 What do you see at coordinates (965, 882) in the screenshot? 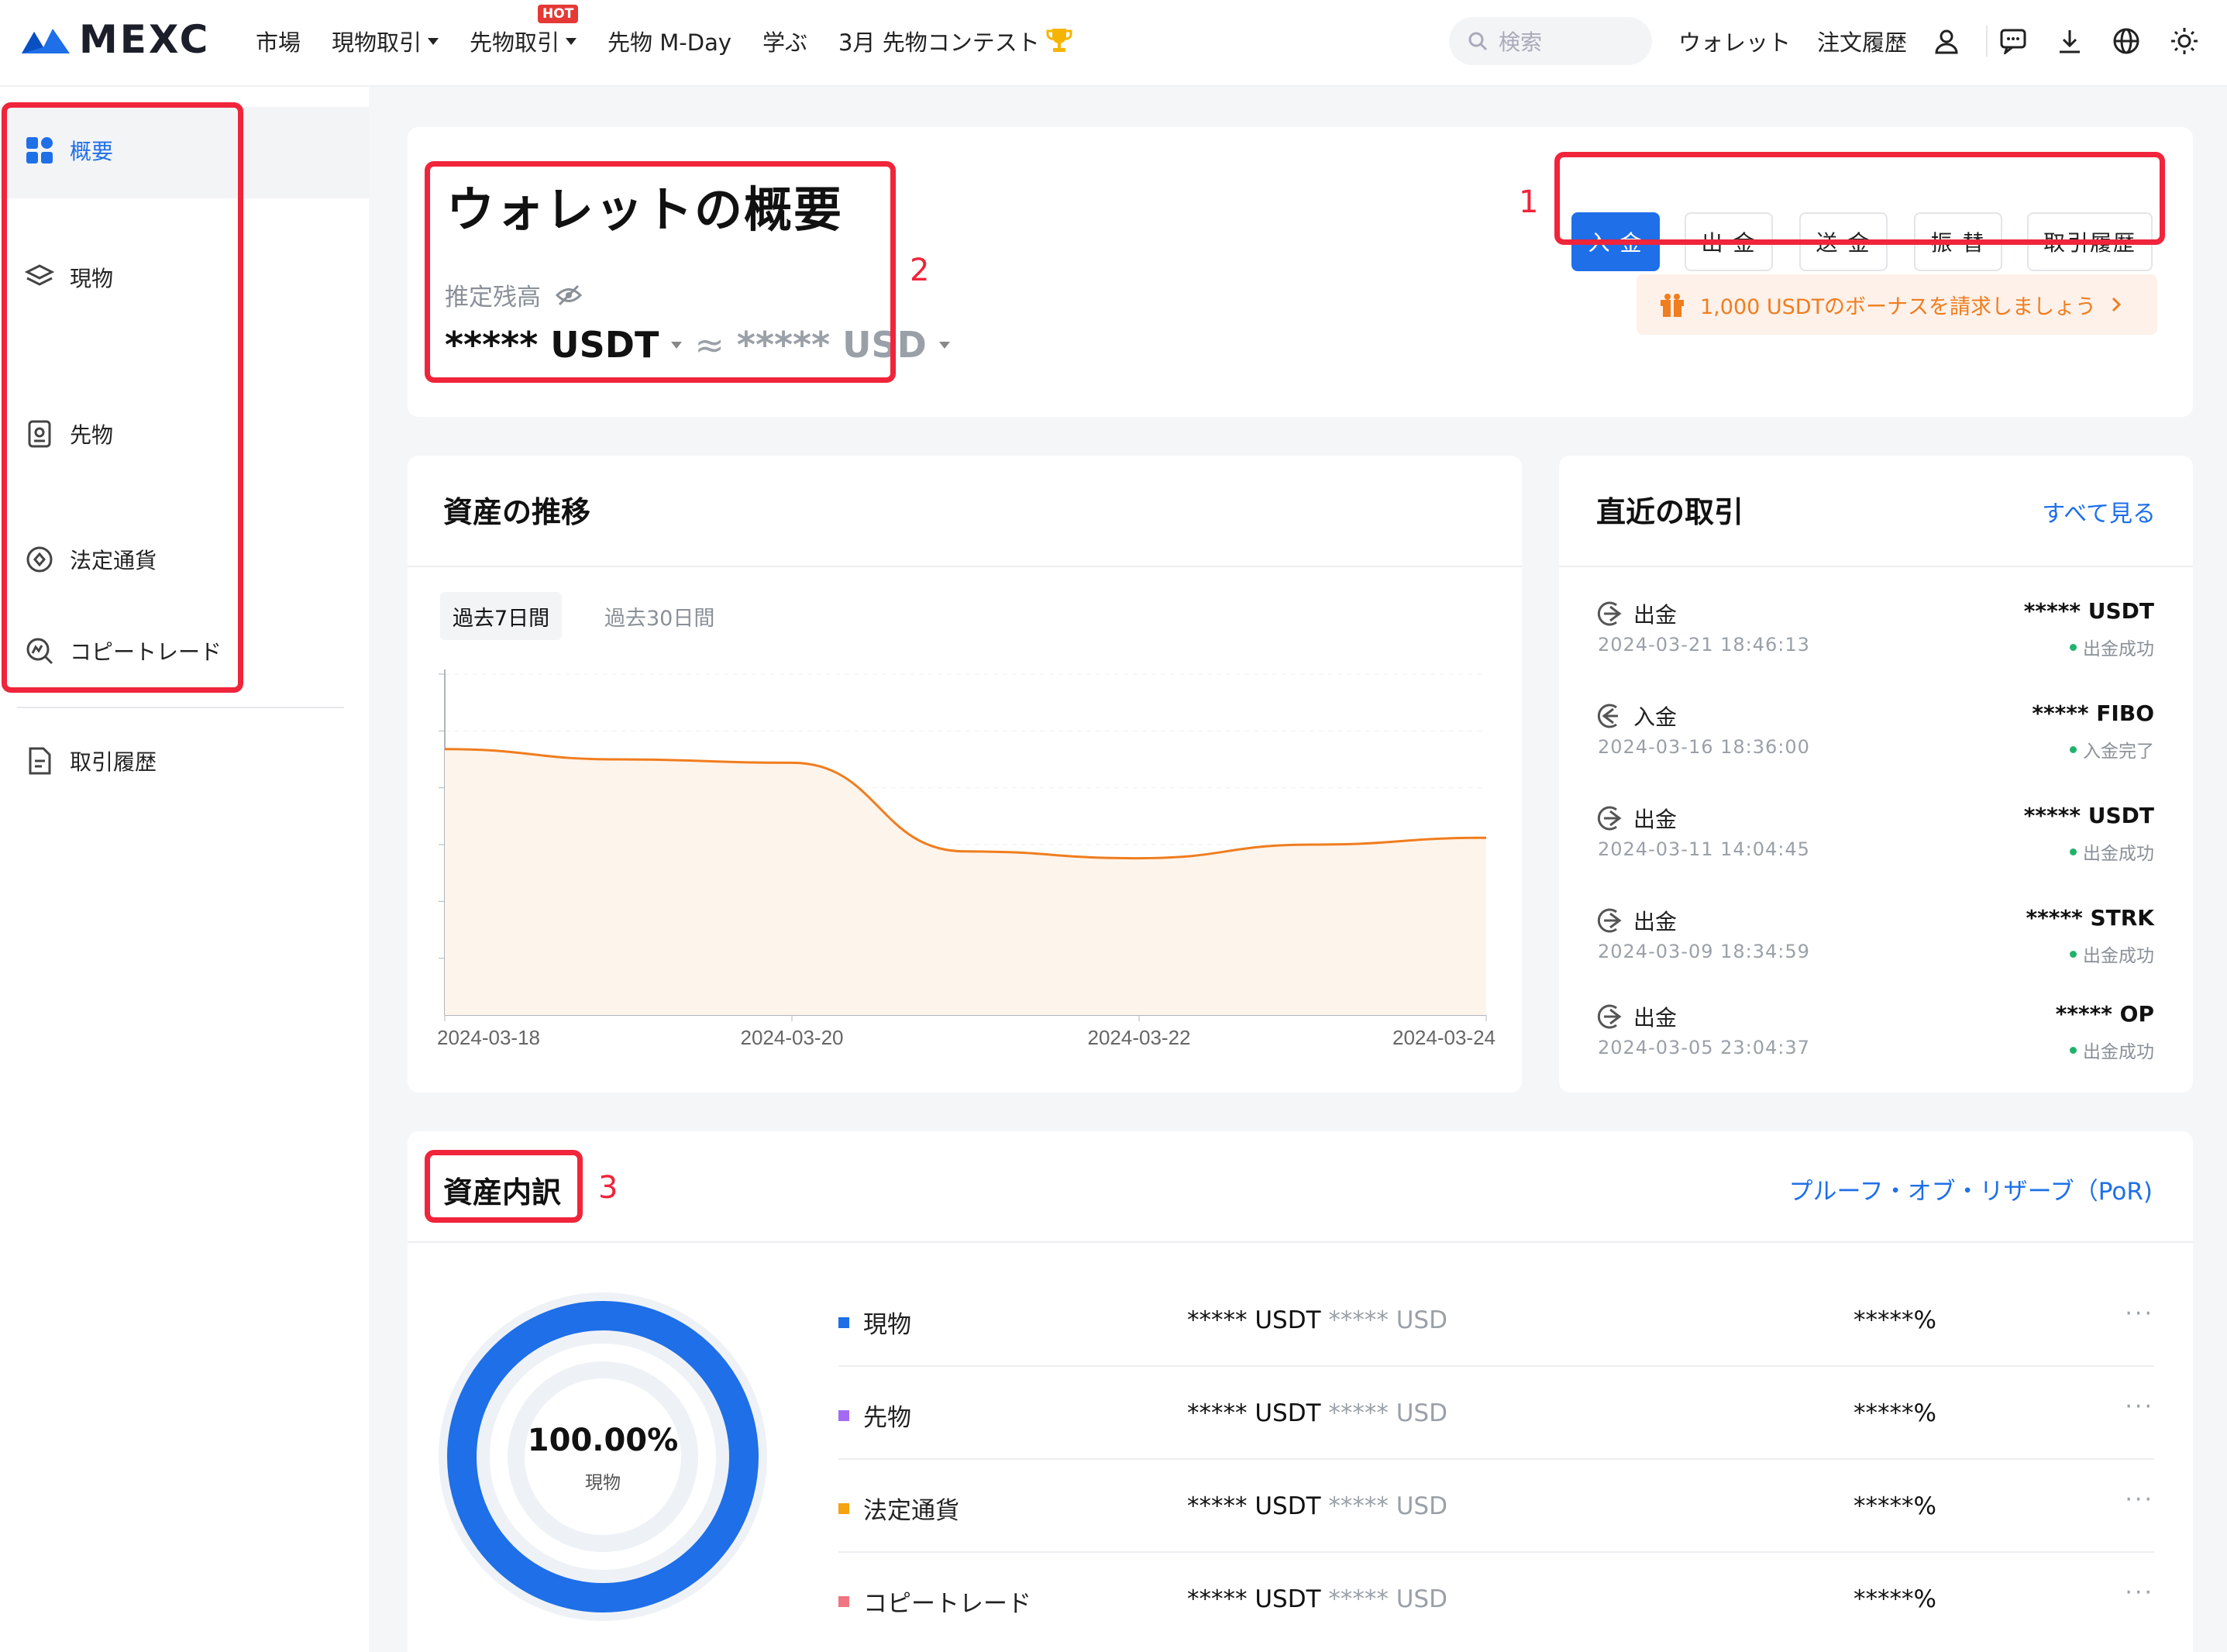
I see `series-area` at bounding box center [965, 882].